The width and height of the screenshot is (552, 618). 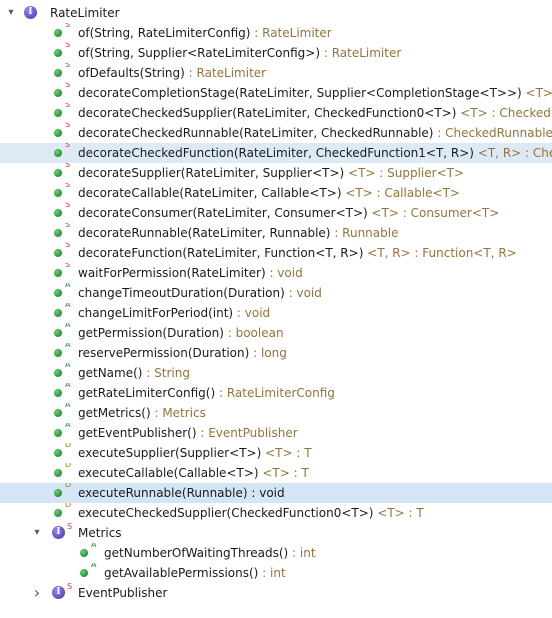 I want to click on tree-node-method: AgetEventPublisher() : EventPublisher, so click(x=276, y=433).